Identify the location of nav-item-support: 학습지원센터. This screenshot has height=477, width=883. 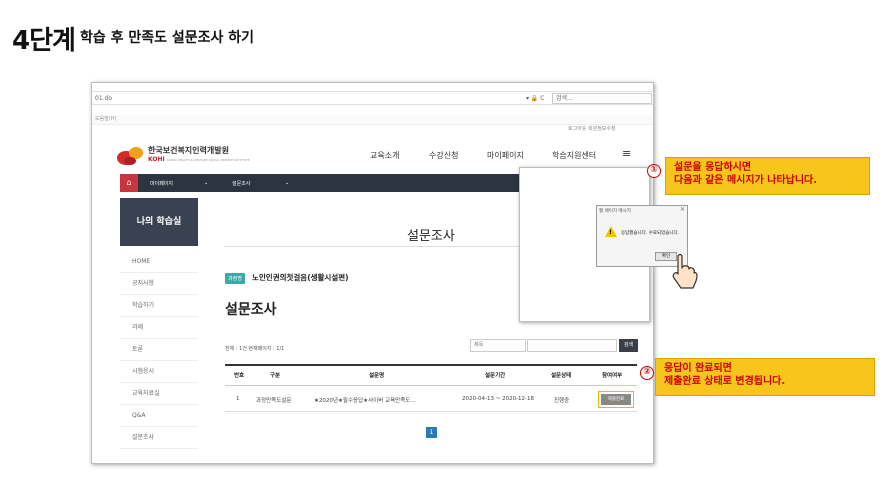
(574, 155).